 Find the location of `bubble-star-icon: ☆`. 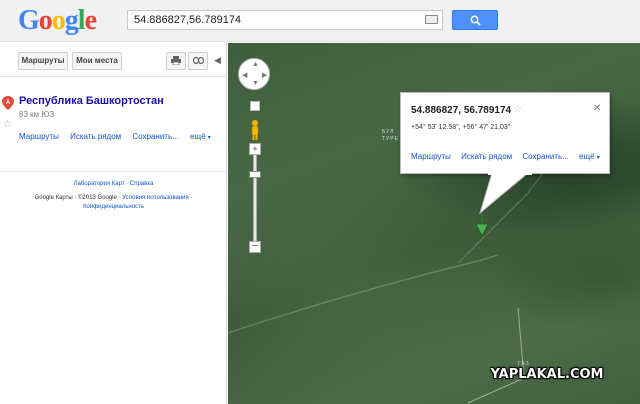

bubble-star-icon: ☆ is located at coordinates (517, 109).